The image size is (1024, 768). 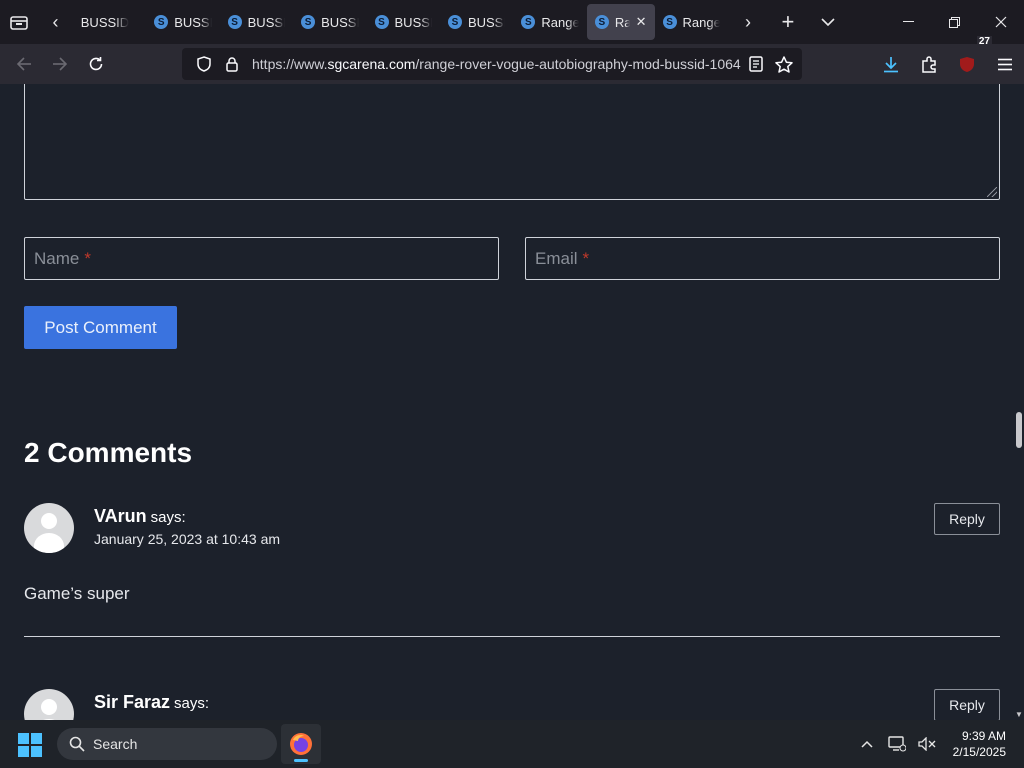 I want to click on addon-button: 27, so click(x=970, y=60).